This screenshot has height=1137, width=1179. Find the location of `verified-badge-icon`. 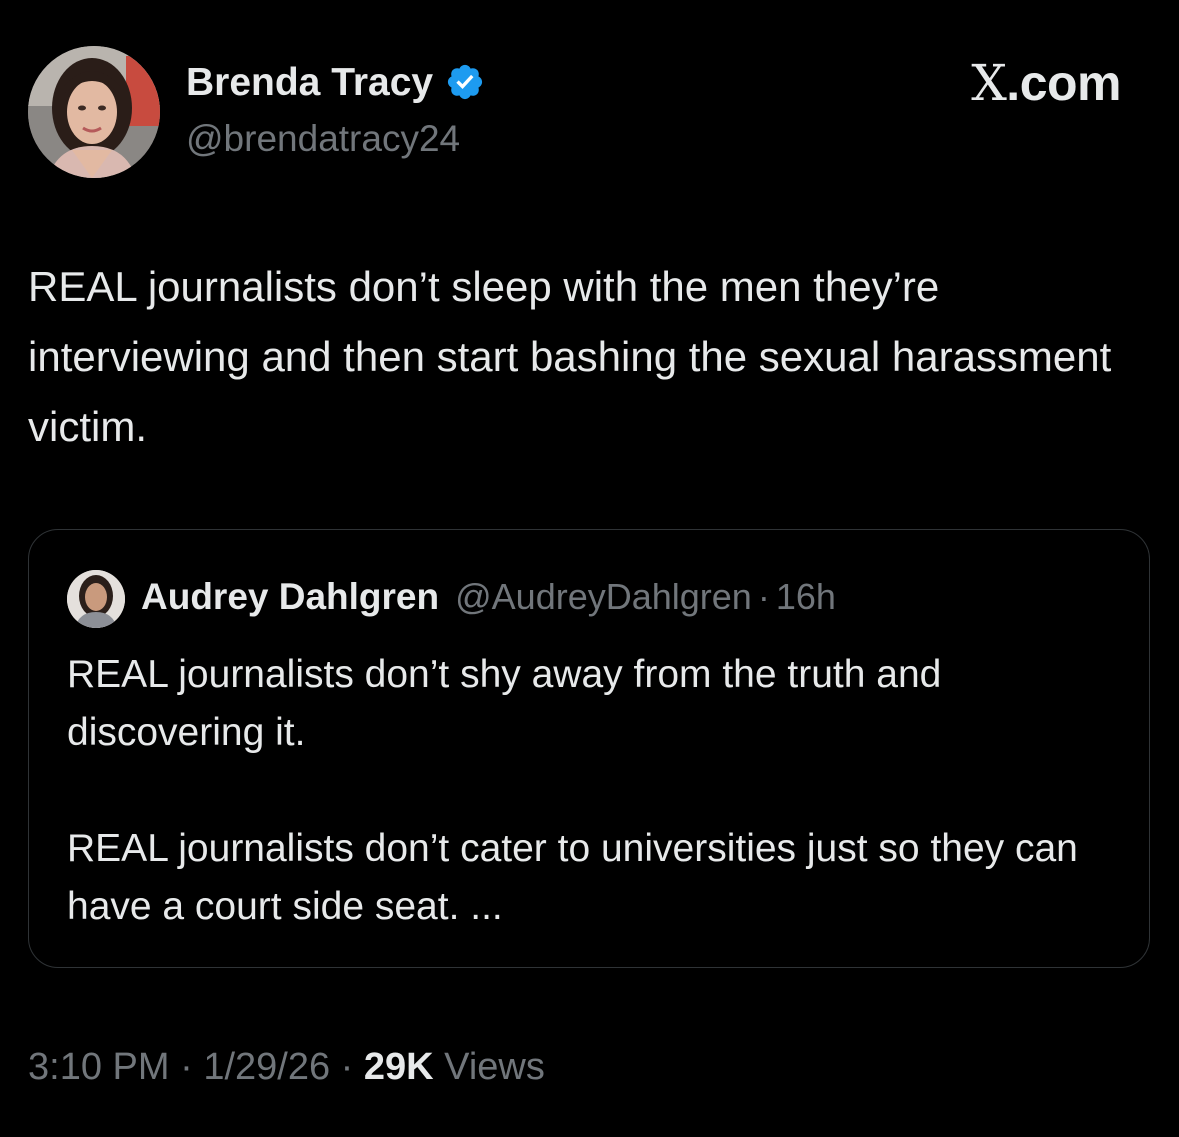

verified-badge-icon is located at coordinates (465, 82).